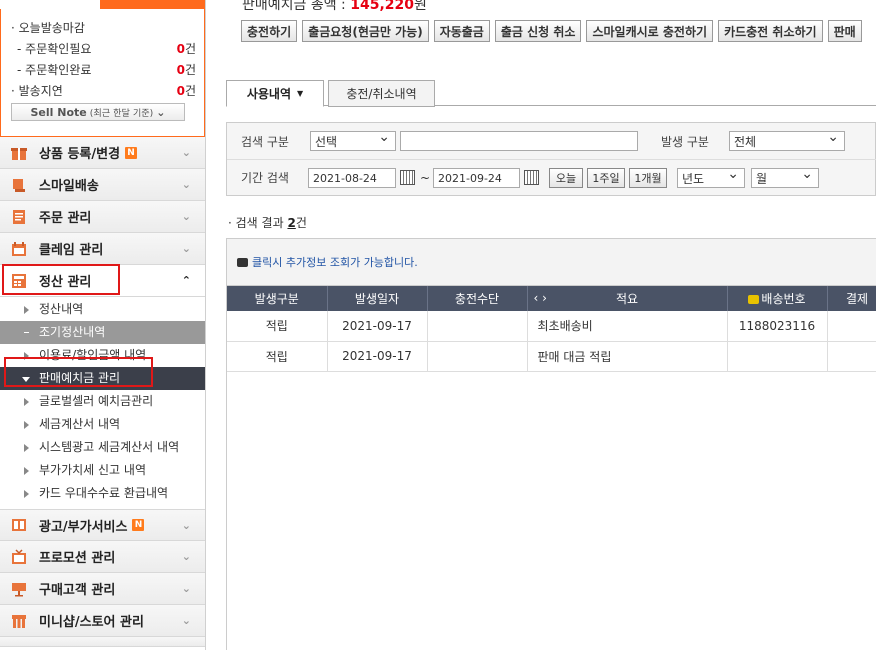 The height and width of the screenshot is (650, 876). I want to click on cell-method, so click(477, 356).